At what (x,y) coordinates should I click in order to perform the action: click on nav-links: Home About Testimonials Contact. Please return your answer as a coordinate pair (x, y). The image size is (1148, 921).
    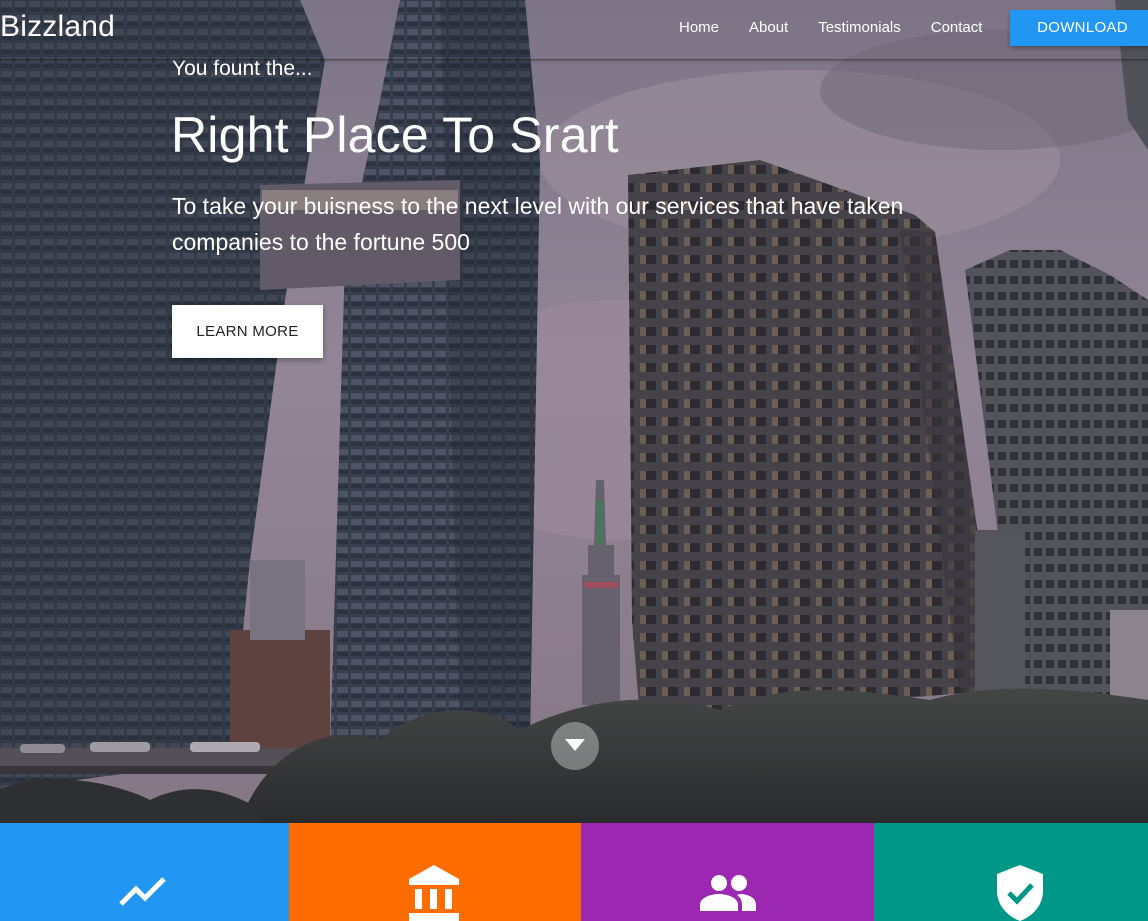
    Looking at the image, I should click on (845, 28).